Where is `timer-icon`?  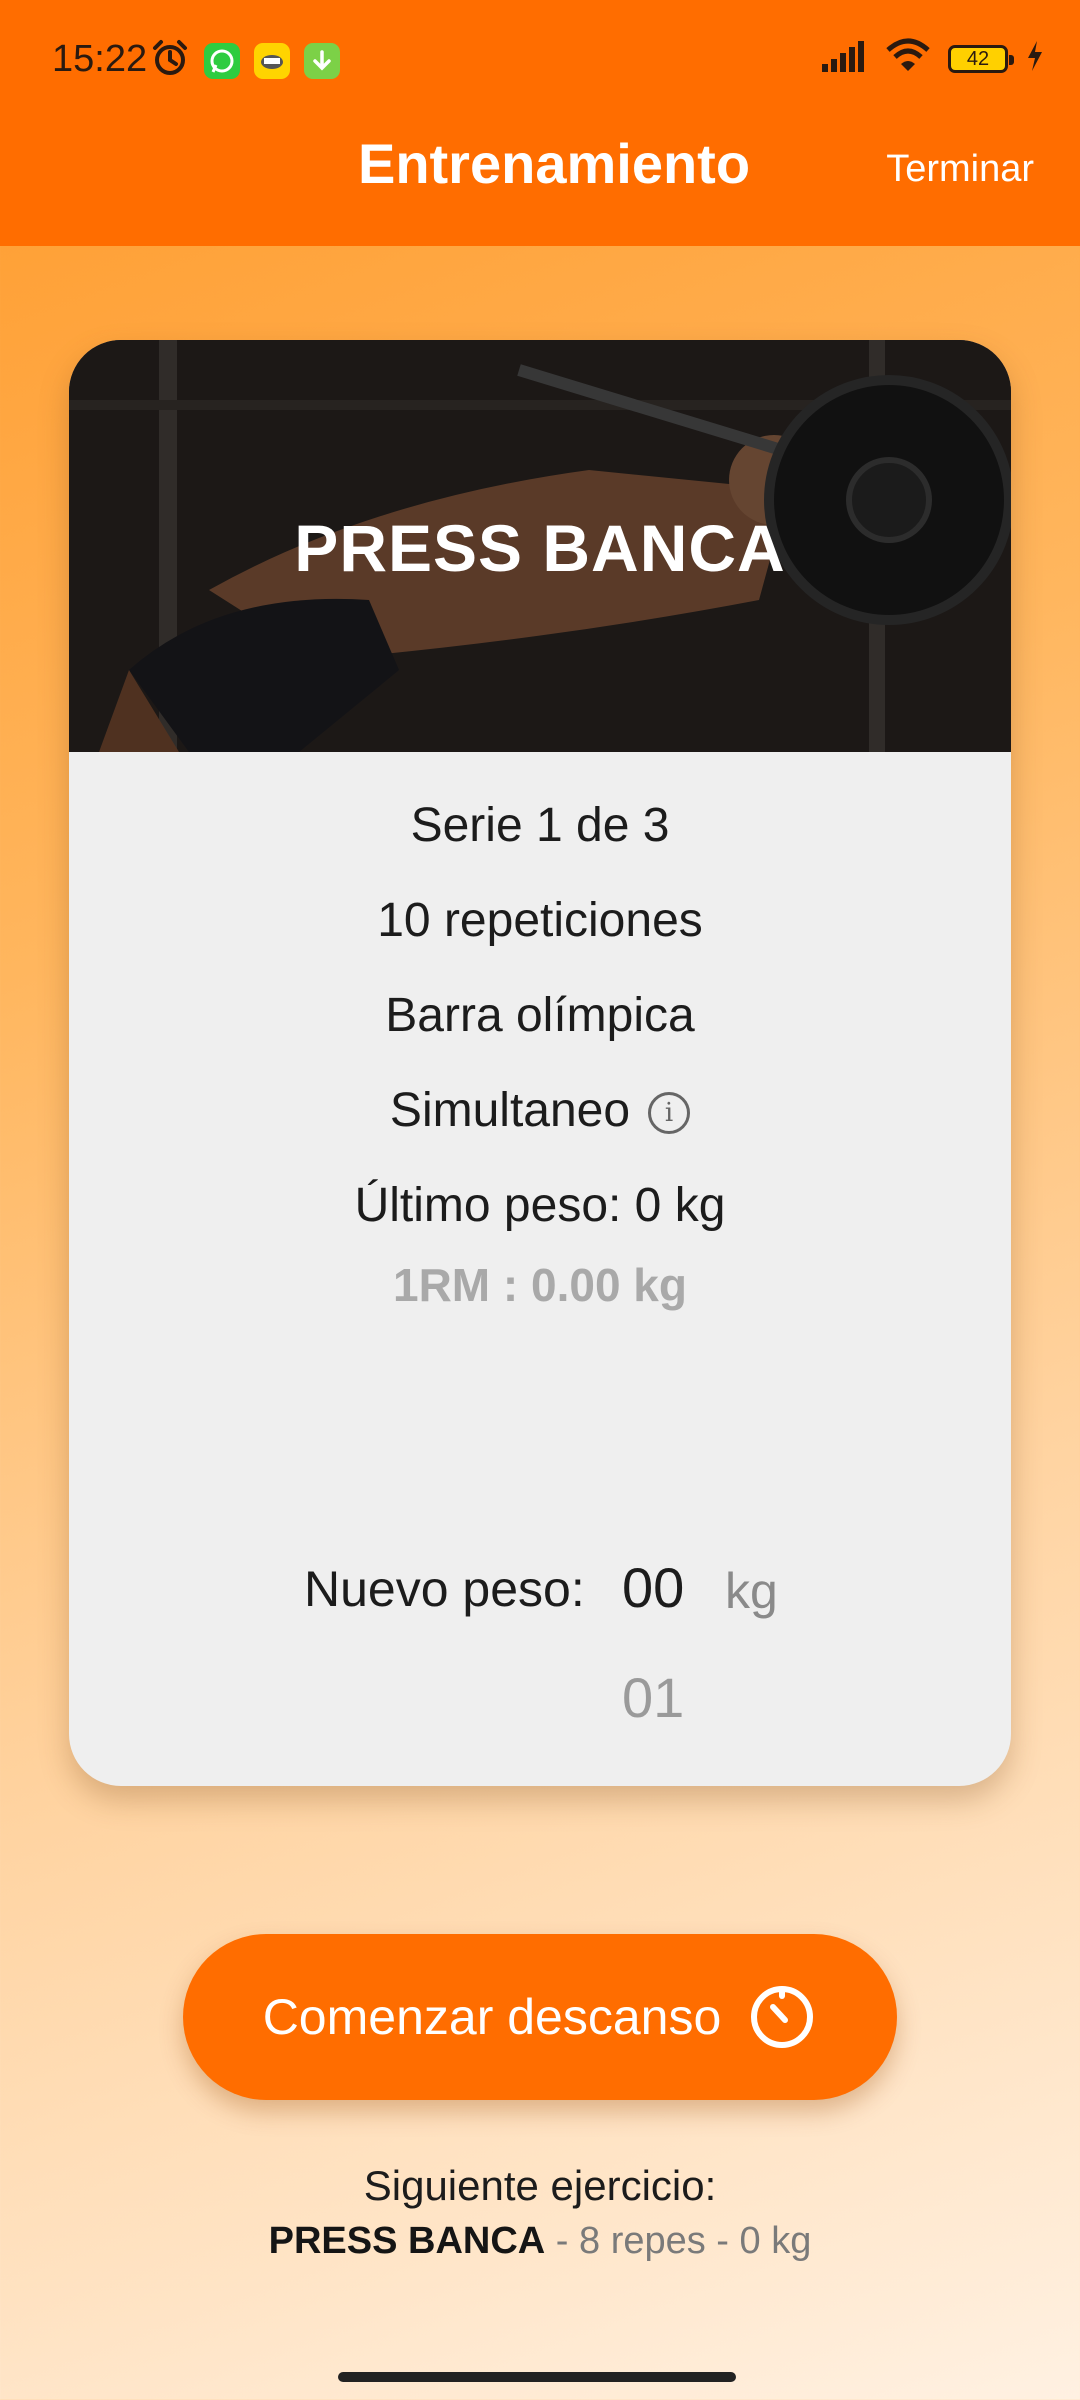
timer-icon is located at coordinates (782, 2017).